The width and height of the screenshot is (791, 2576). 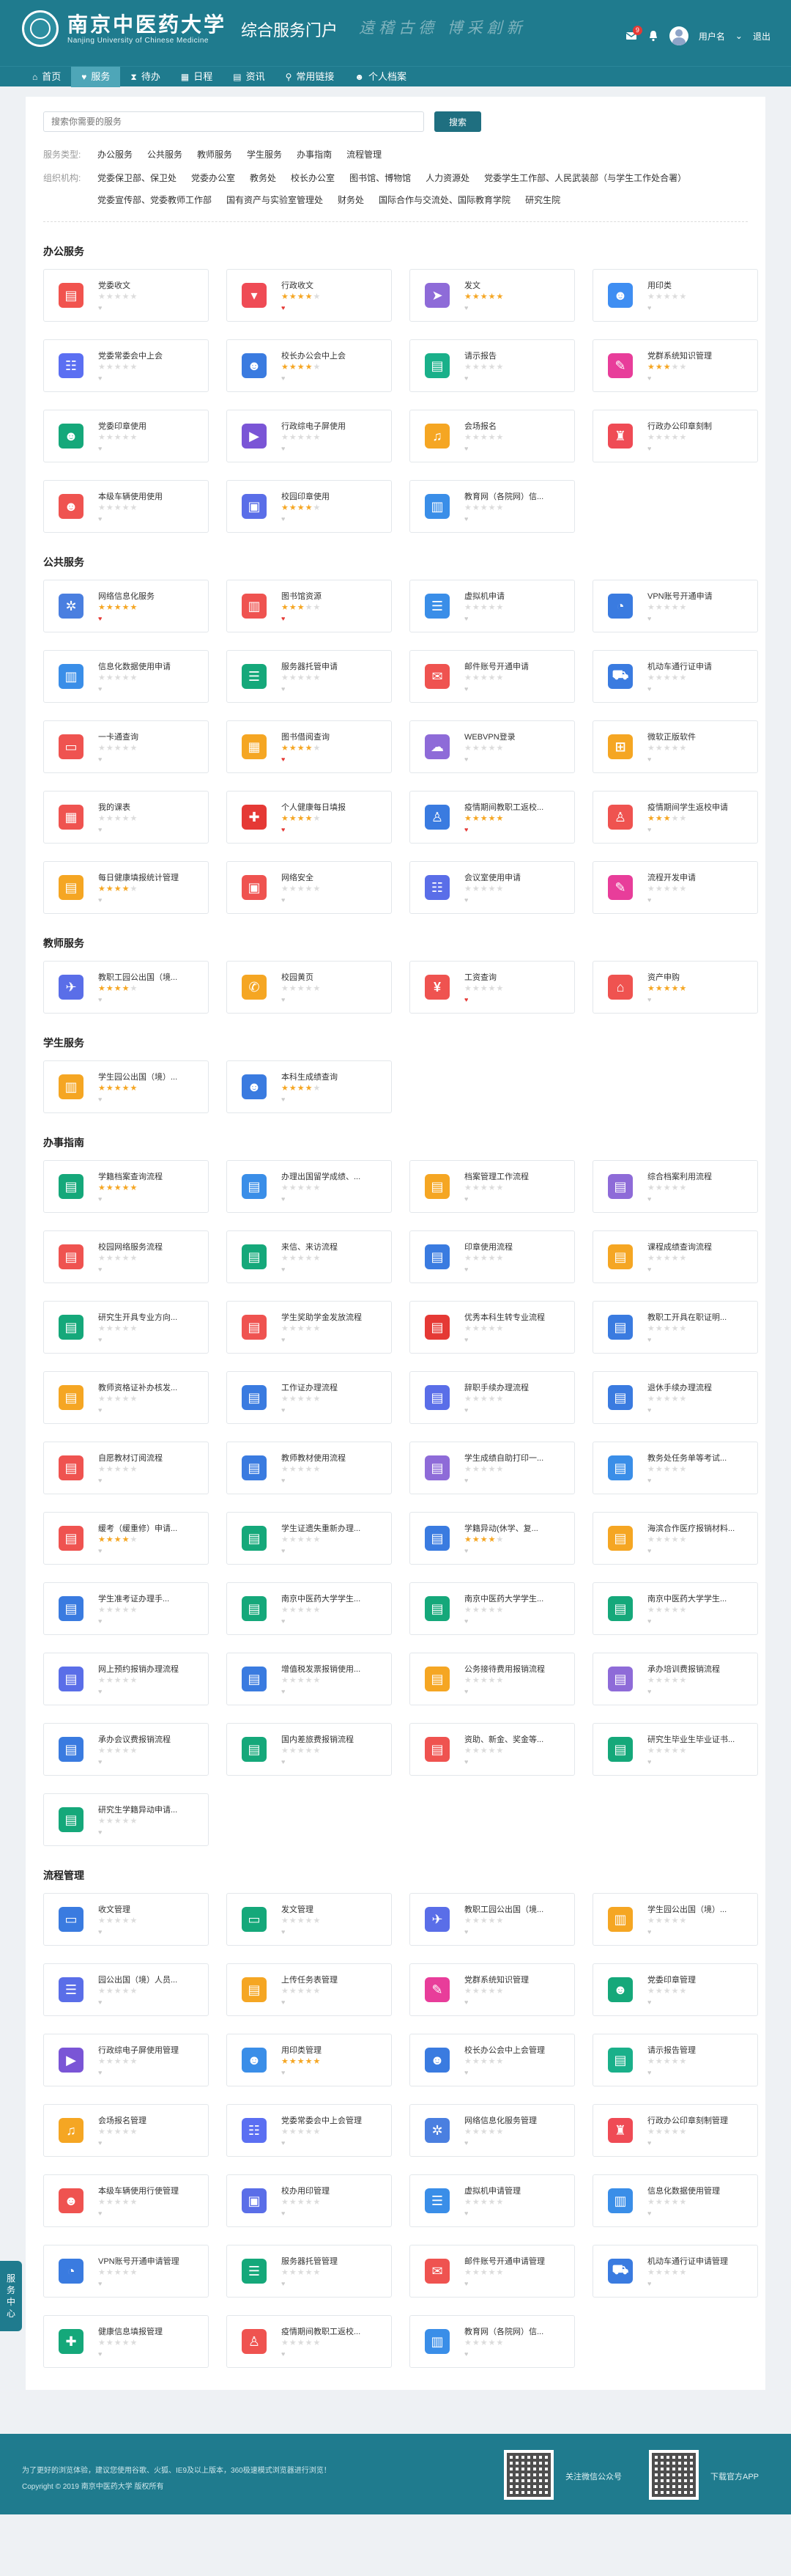 What do you see at coordinates (309, 2060) in the screenshot?
I see `service-card: ☻ 用印类管理 ★★★★★ ♥` at bounding box center [309, 2060].